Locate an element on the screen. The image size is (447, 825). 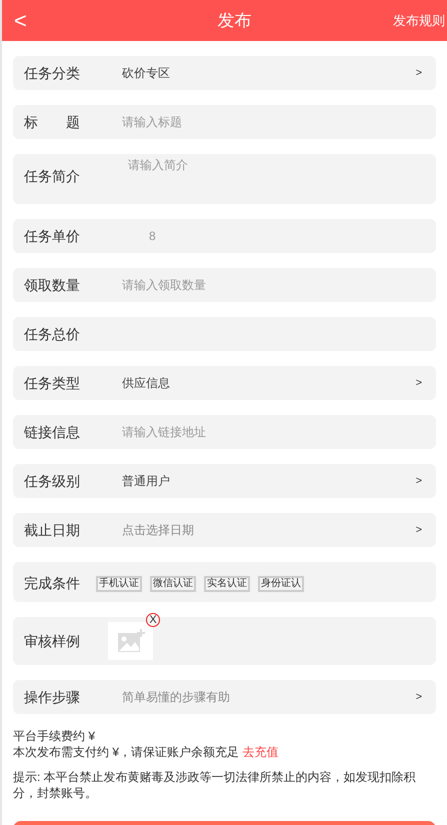
field-label: 任务总价 is located at coordinates (52, 334).